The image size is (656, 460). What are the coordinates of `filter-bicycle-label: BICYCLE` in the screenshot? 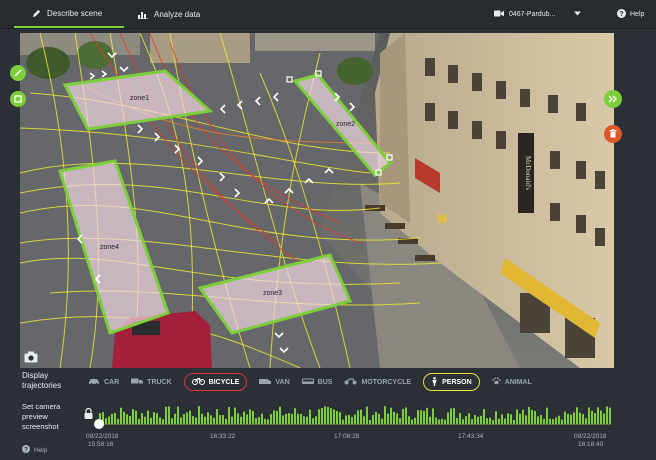 It's located at (224, 382).